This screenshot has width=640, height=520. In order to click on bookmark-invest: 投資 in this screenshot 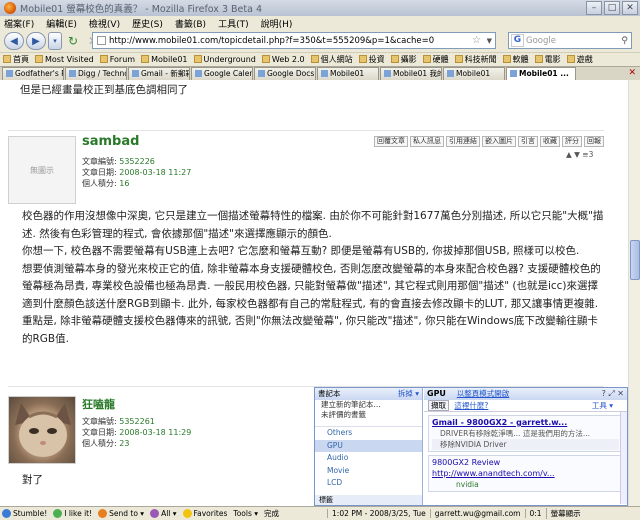, I will do `click(371, 59)`.